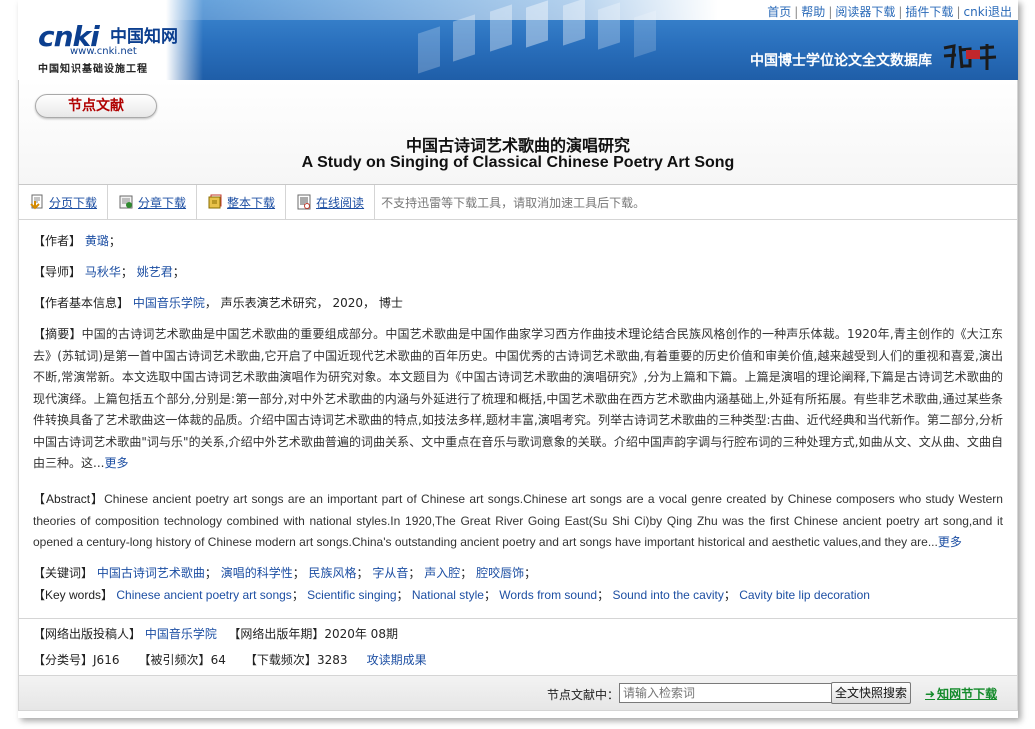 This screenshot has width=1035, height=729. What do you see at coordinates (517, 145) in the screenshot?
I see `title-chinese: 中国古诗词艺术歌曲的演唱研究` at bounding box center [517, 145].